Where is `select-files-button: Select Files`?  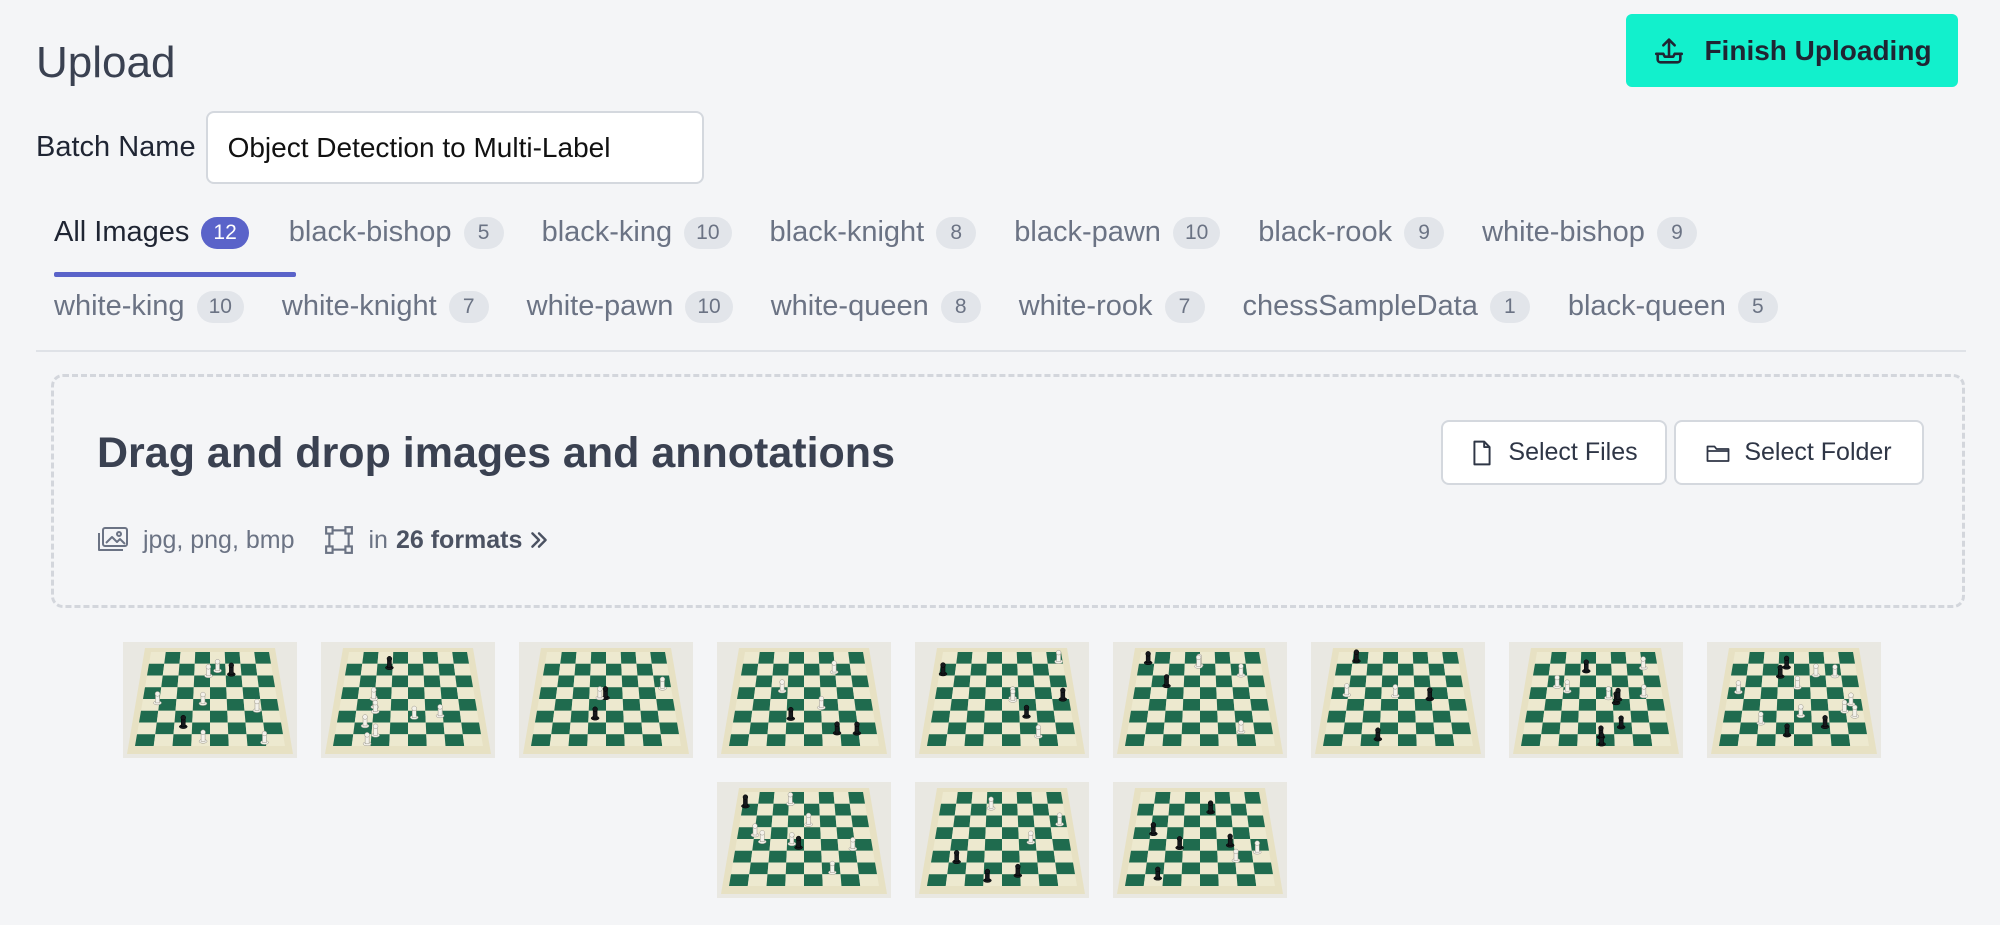
select-files-button: Select Files is located at coordinates (1554, 452).